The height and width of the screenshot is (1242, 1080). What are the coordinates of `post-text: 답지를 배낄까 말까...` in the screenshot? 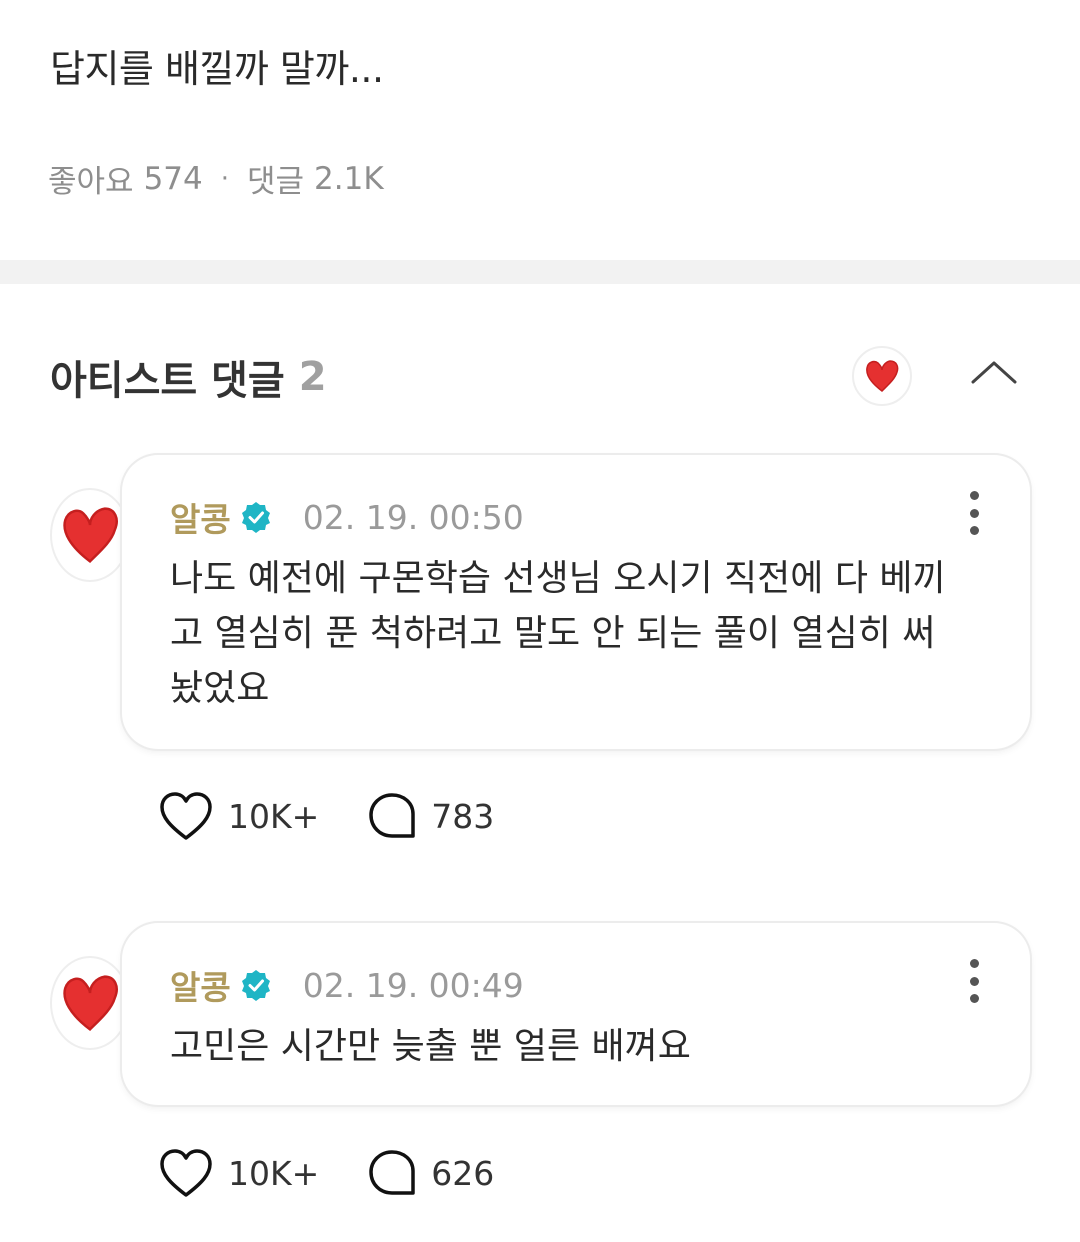 It's located at (217, 69).